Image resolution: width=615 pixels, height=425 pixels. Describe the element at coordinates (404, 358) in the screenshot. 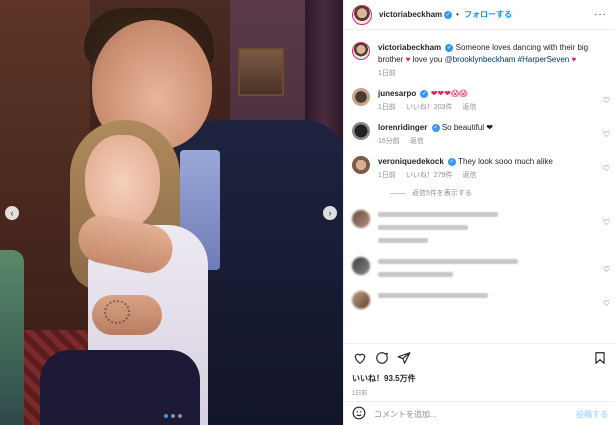

I see `share-icon` at that location.